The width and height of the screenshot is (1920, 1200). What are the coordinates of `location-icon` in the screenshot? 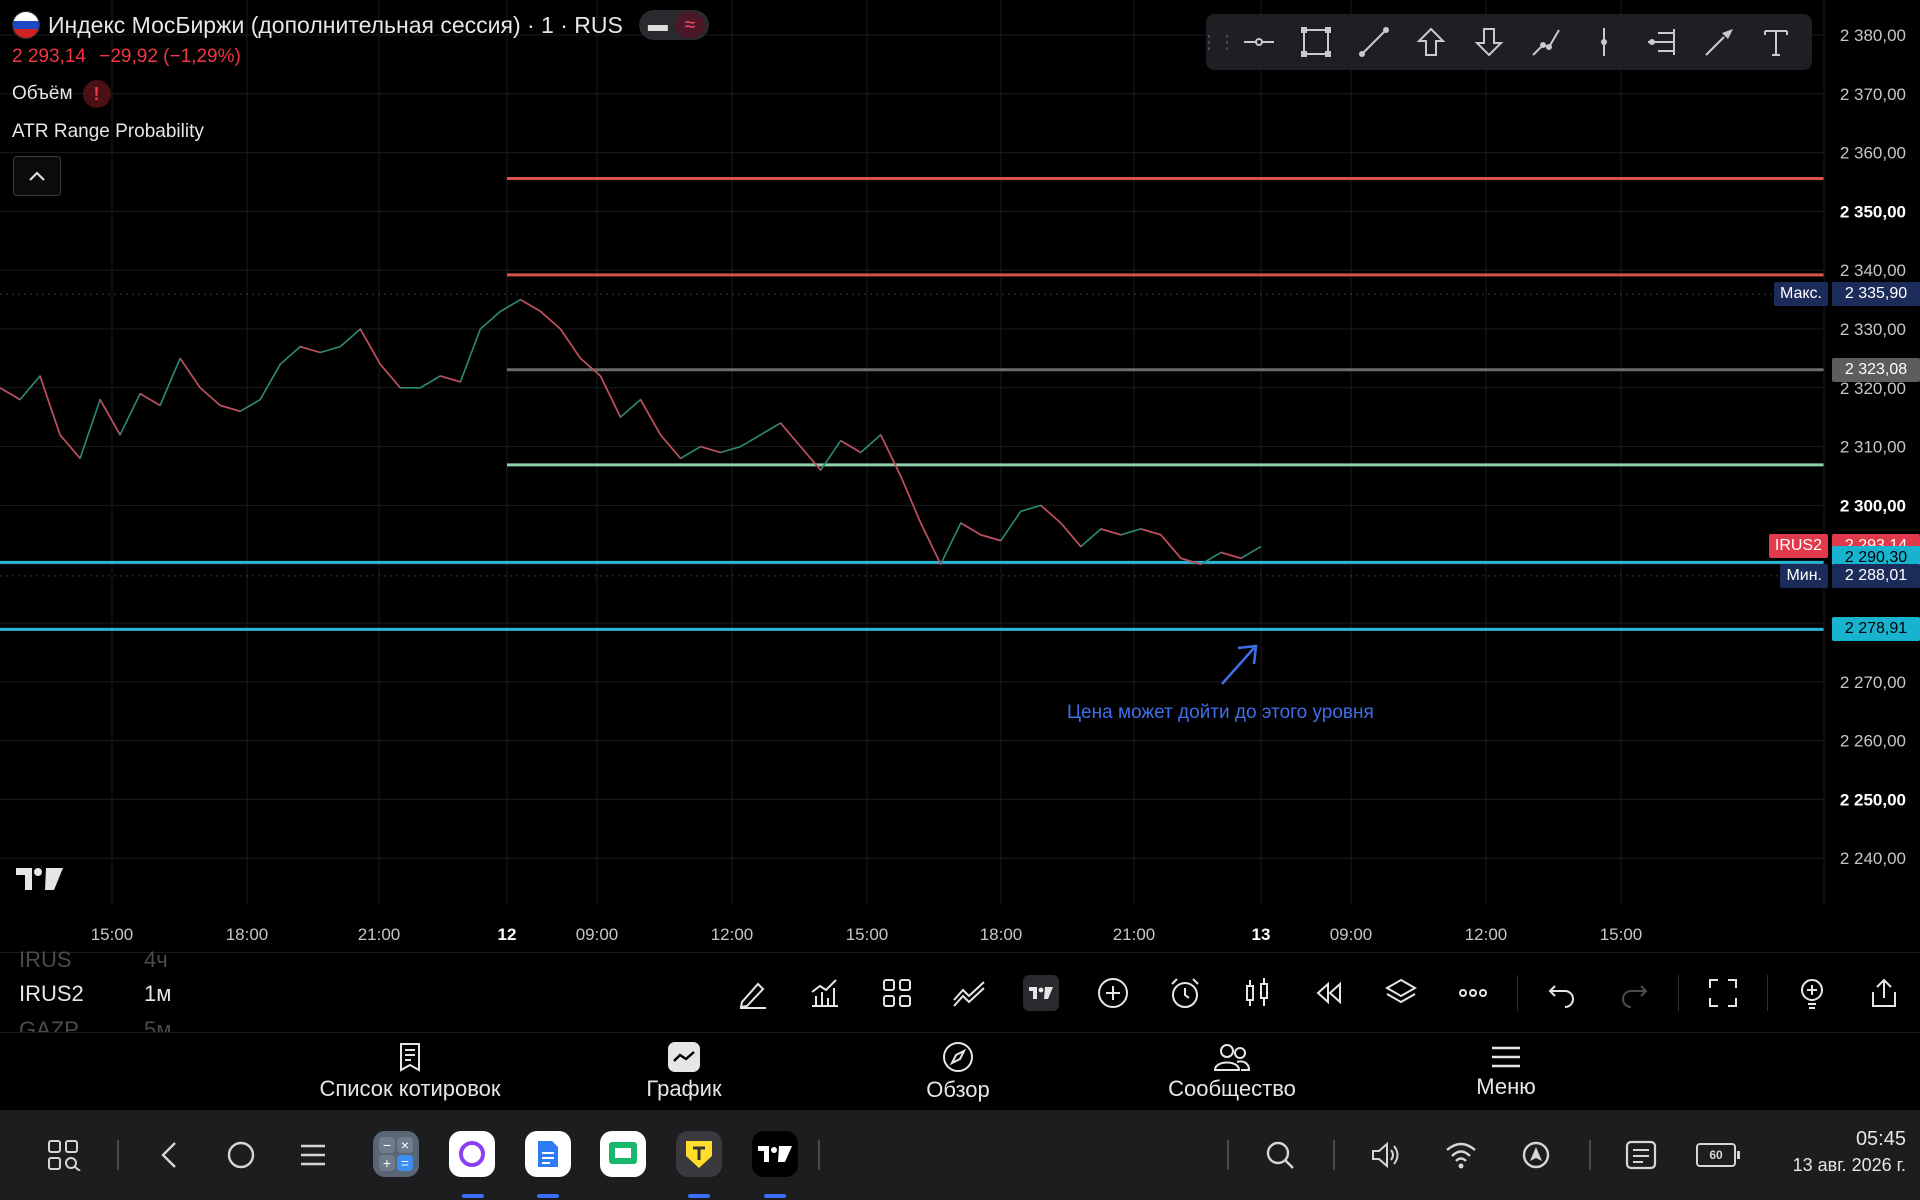 It's located at (1536, 1155).